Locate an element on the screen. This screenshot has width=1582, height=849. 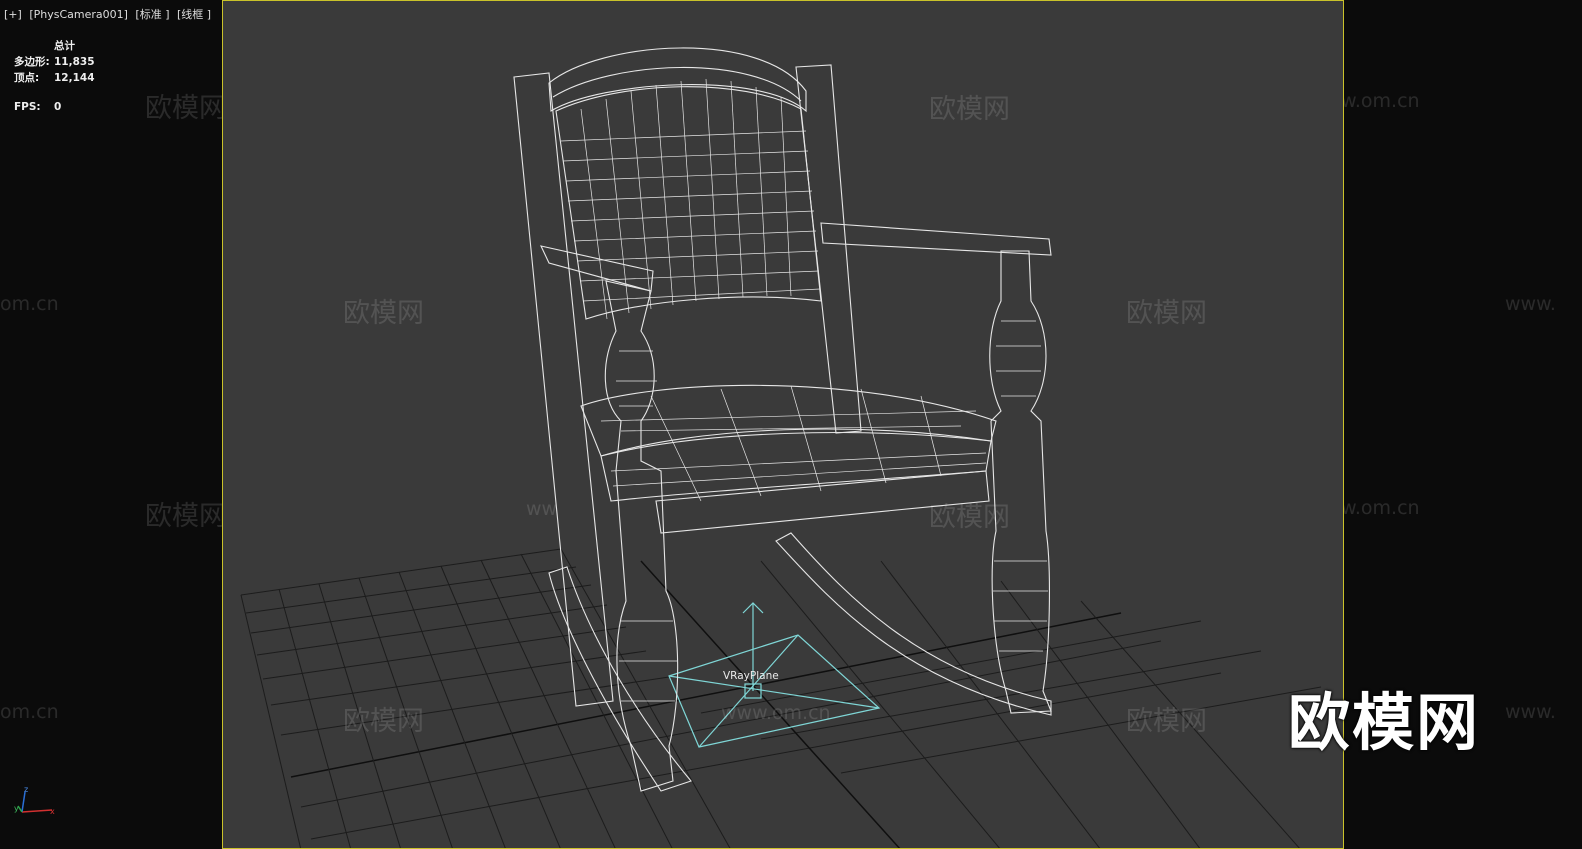
viewport-label-bar: [+] [PhysCamera001] [标准 ] [线框 ] is located at coordinates (109, 14).